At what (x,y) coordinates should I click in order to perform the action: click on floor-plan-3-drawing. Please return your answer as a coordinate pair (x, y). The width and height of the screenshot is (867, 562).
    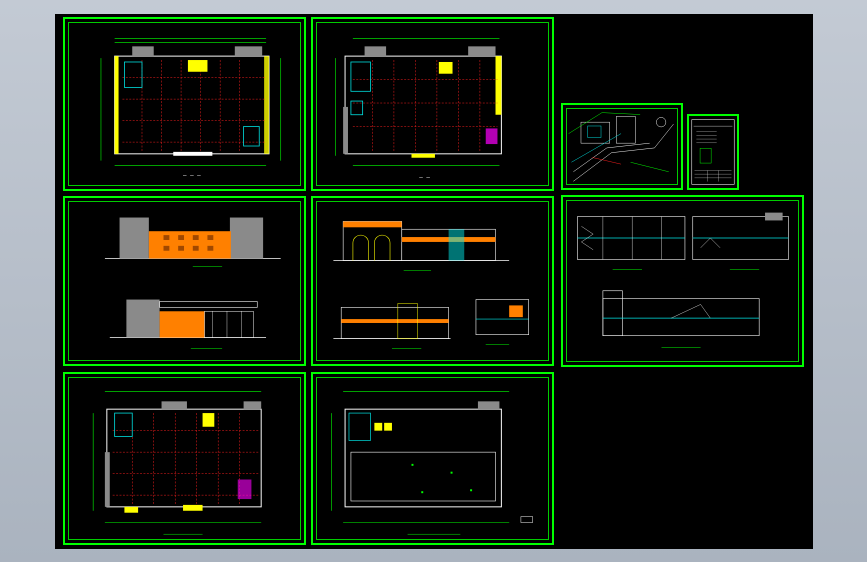
    Looking at the image, I should click on (177, 463).